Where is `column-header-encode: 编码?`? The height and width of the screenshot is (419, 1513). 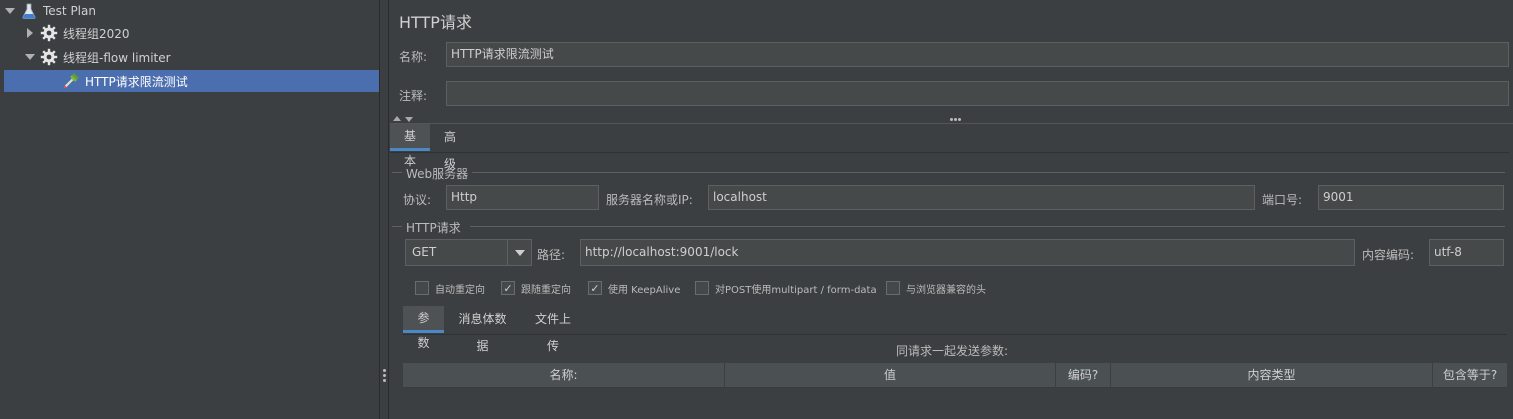 column-header-encode: 编码? is located at coordinates (1083, 375).